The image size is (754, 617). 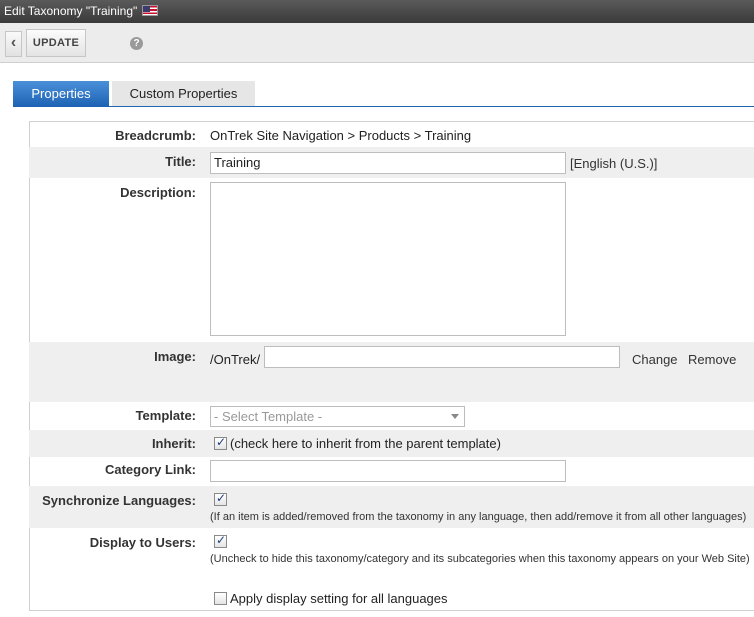 What do you see at coordinates (268, 416) in the screenshot?
I see `template-select-value: - Select Template -` at bounding box center [268, 416].